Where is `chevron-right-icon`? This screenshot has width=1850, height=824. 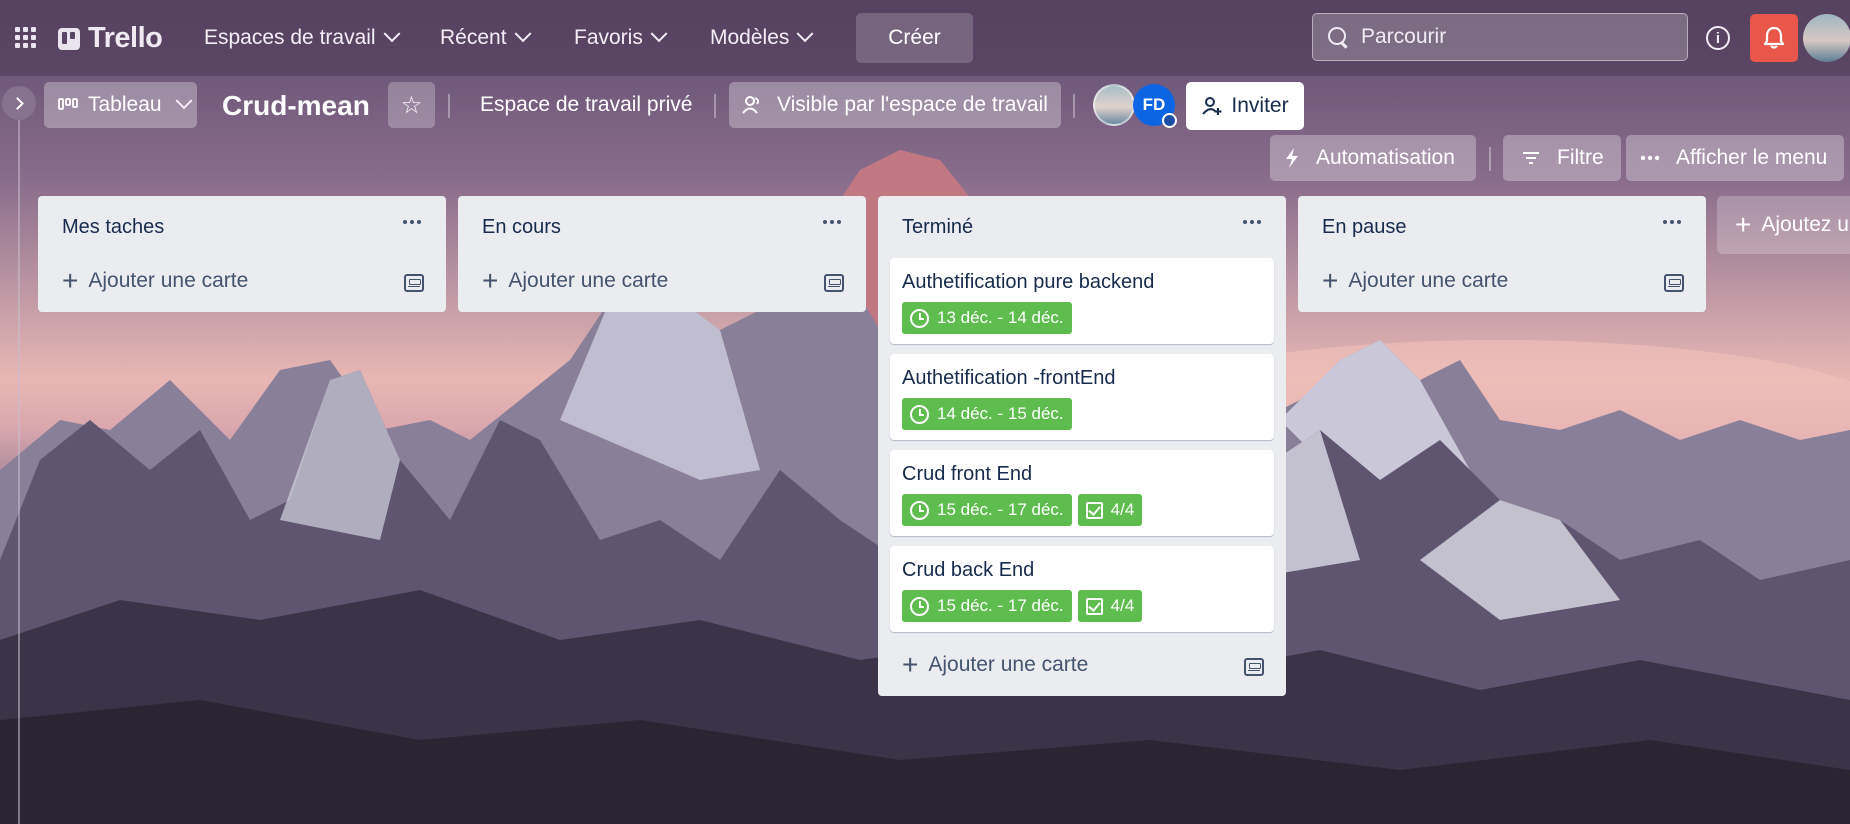
chevron-right-icon is located at coordinates (17, 103).